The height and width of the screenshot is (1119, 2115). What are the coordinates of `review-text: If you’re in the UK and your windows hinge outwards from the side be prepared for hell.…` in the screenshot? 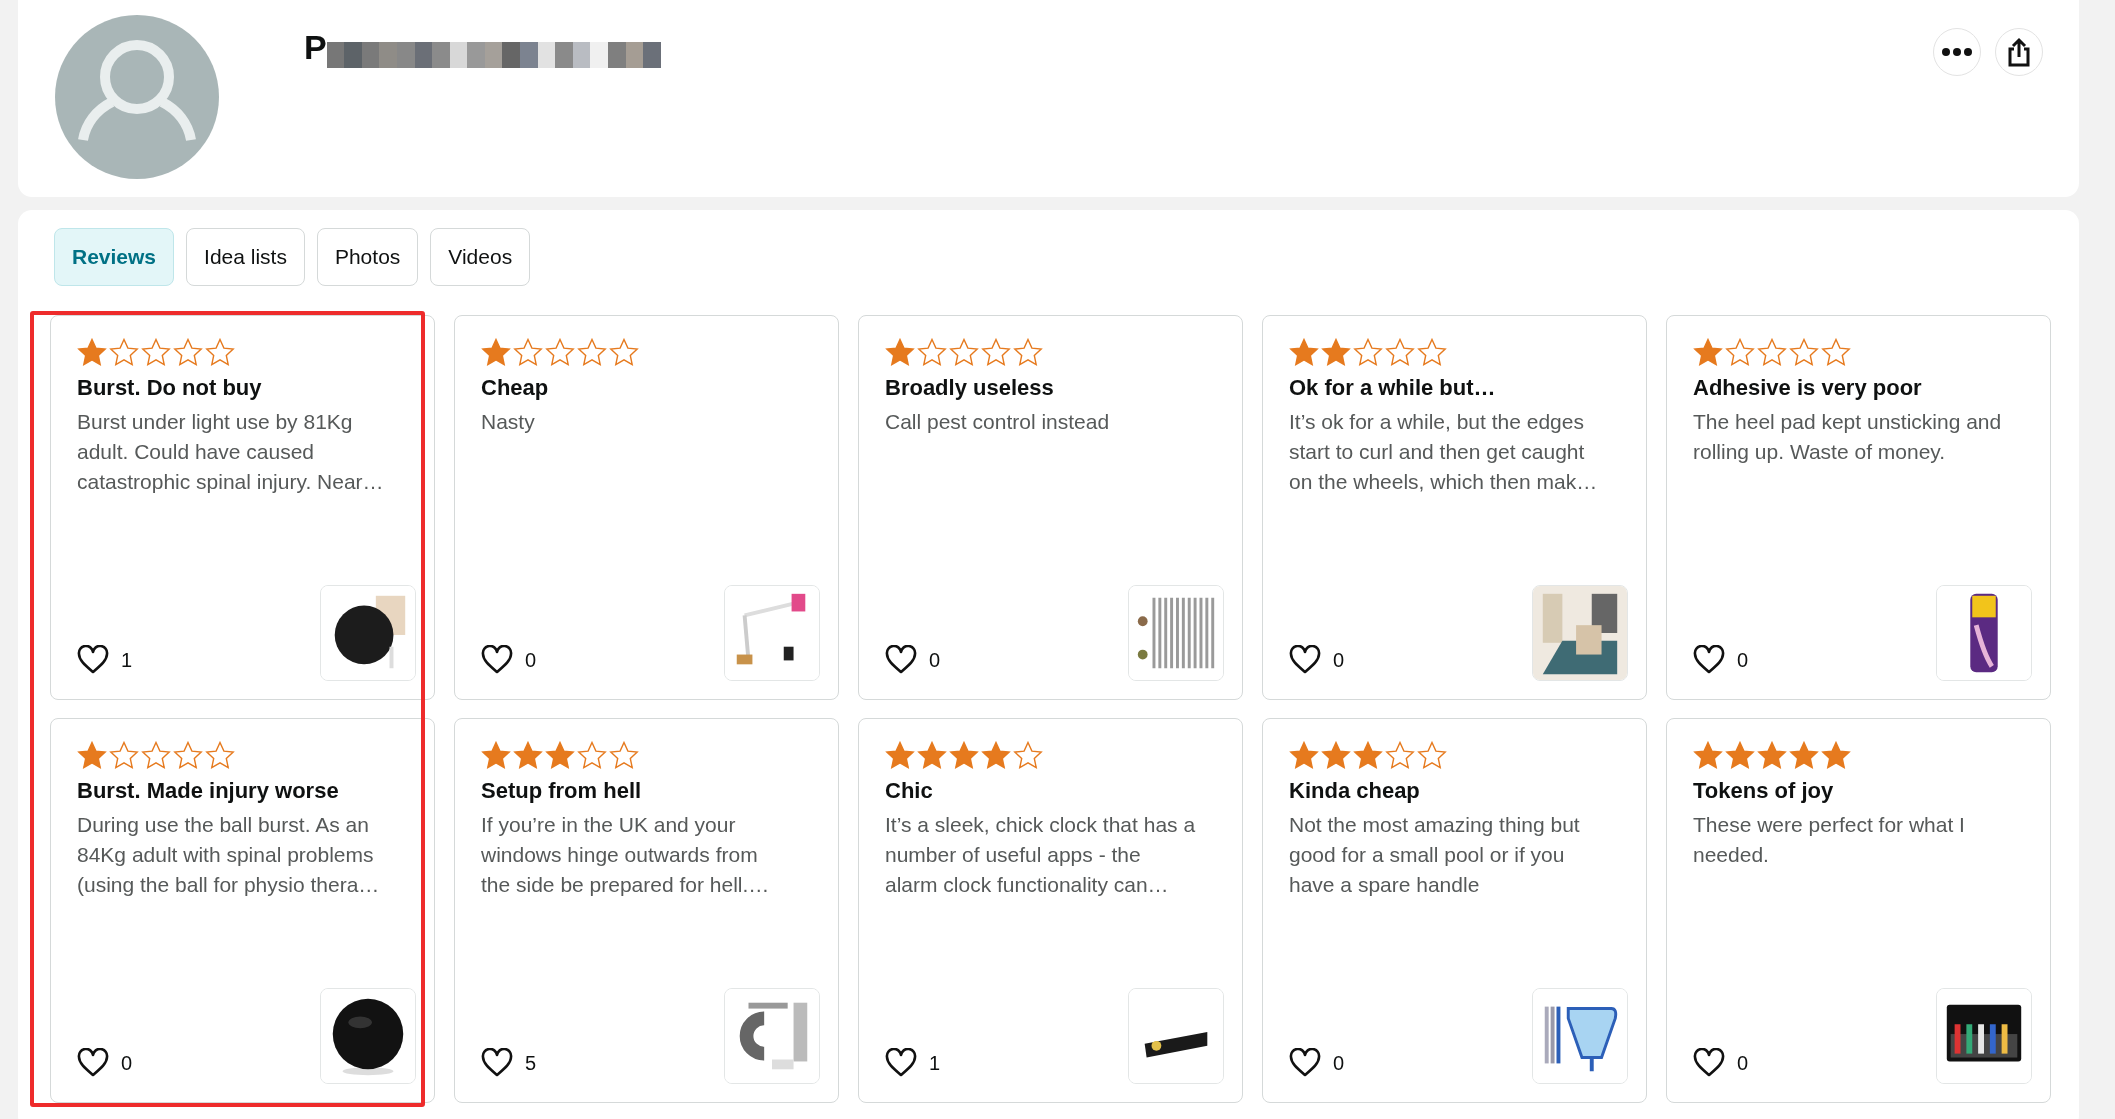 It's located at (626, 855).